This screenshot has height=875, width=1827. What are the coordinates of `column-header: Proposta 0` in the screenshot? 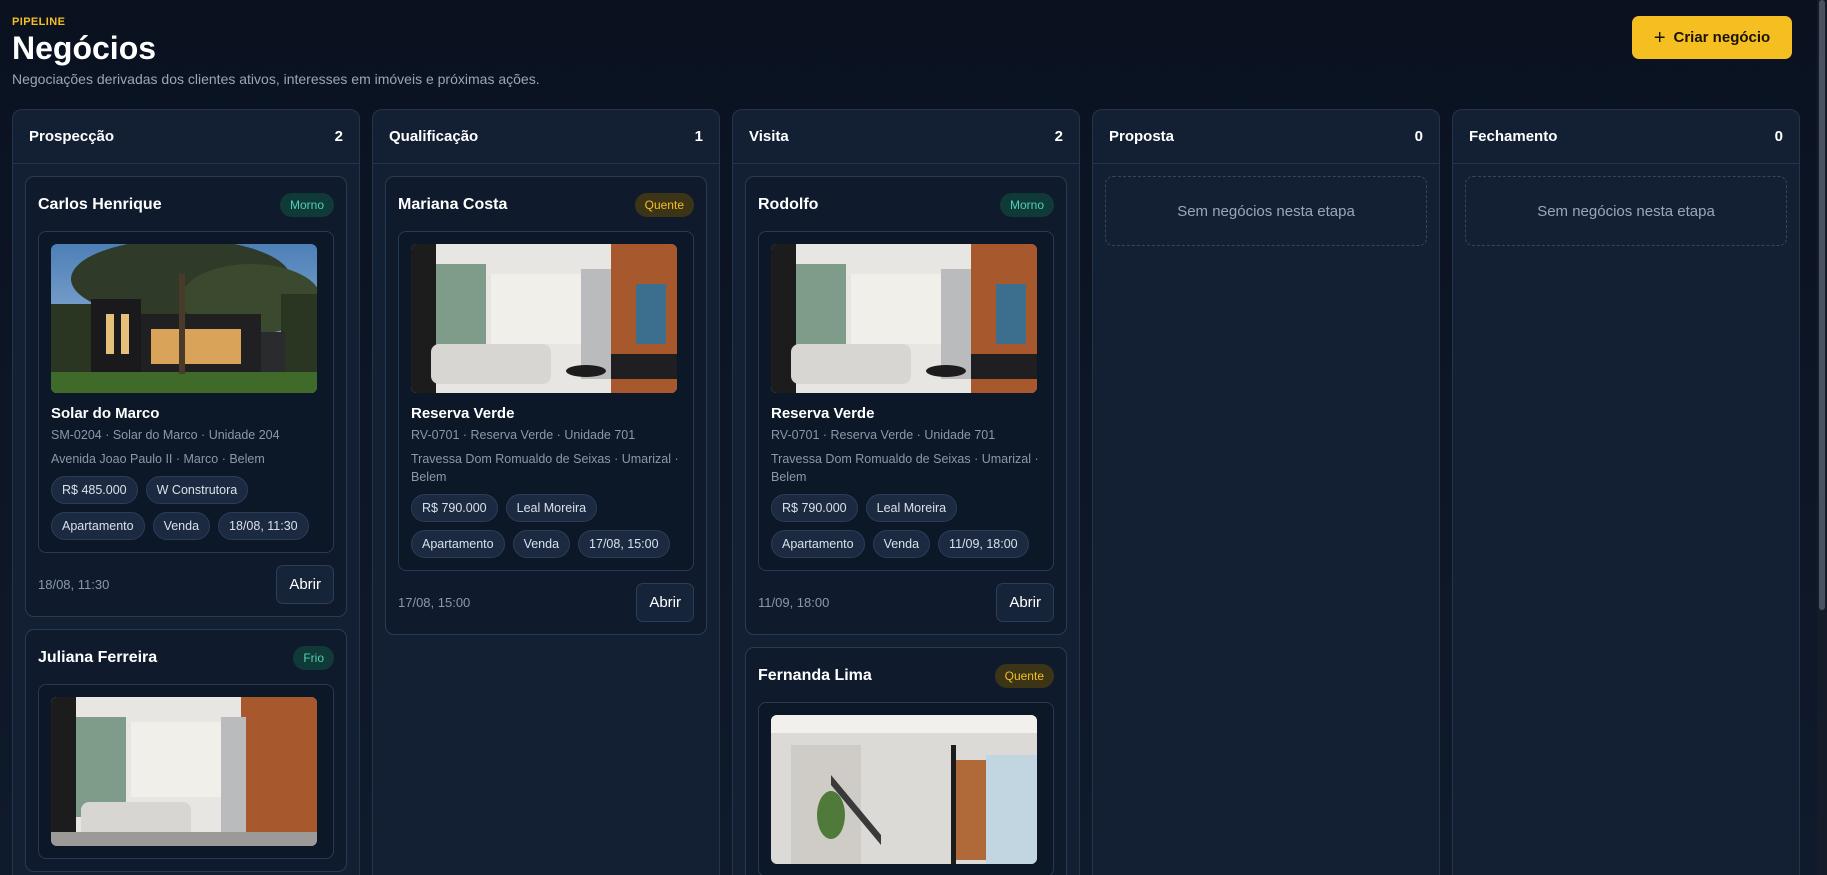 It's located at (1266, 137).